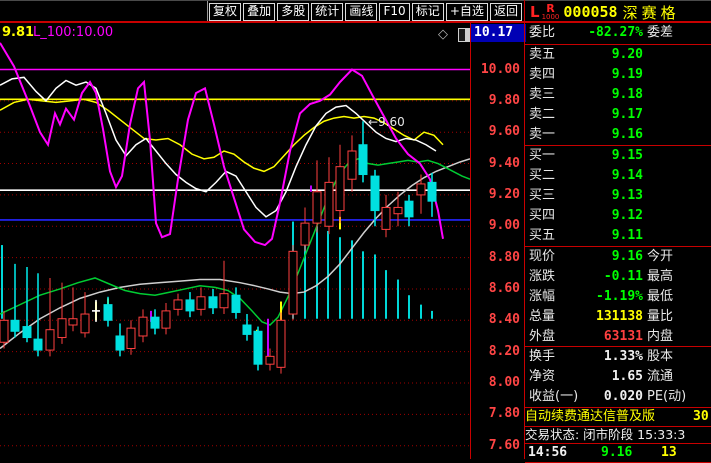 Image resolution: width=711 pixels, height=463 pixels. What do you see at coordinates (427, 12) in the screenshot?
I see `toolbar-button-标记: 标记` at bounding box center [427, 12].